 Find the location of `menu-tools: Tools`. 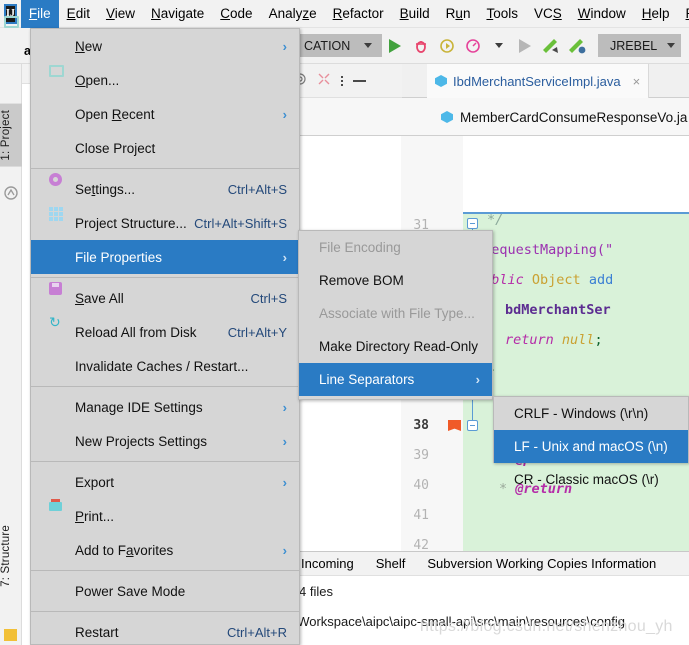

menu-tools: Tools is located at coordinates (502, 14).